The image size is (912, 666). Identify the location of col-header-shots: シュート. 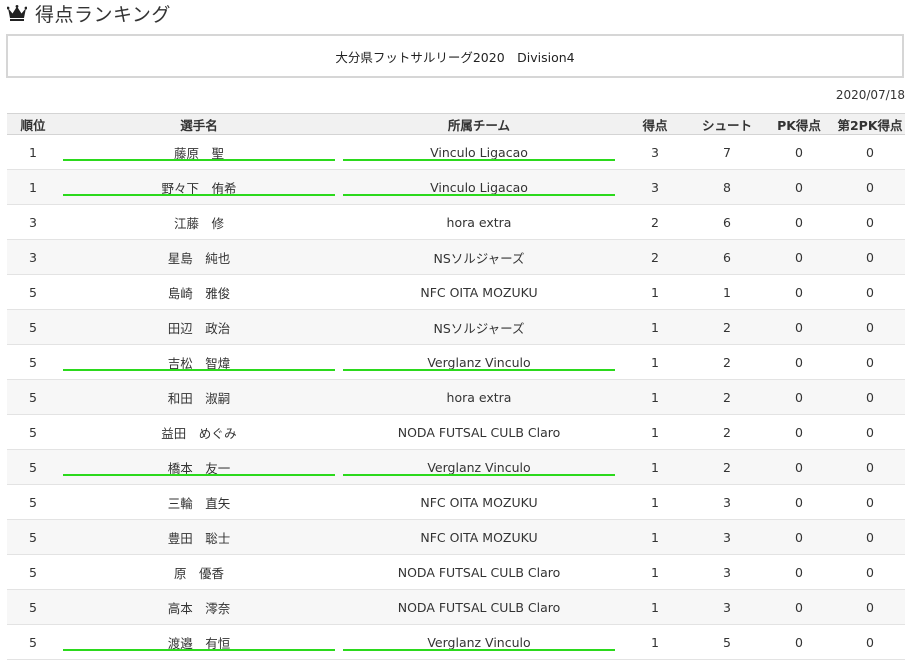
(727, 124).